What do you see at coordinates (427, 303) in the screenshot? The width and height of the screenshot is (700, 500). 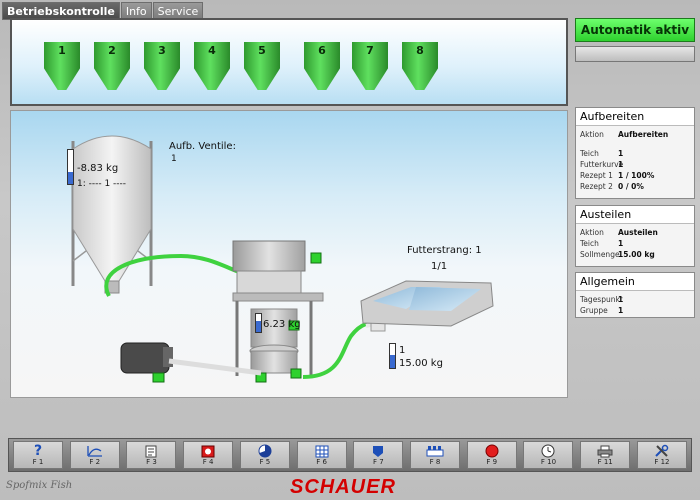 I see `fish-tank` at bounding box center [427, 303].